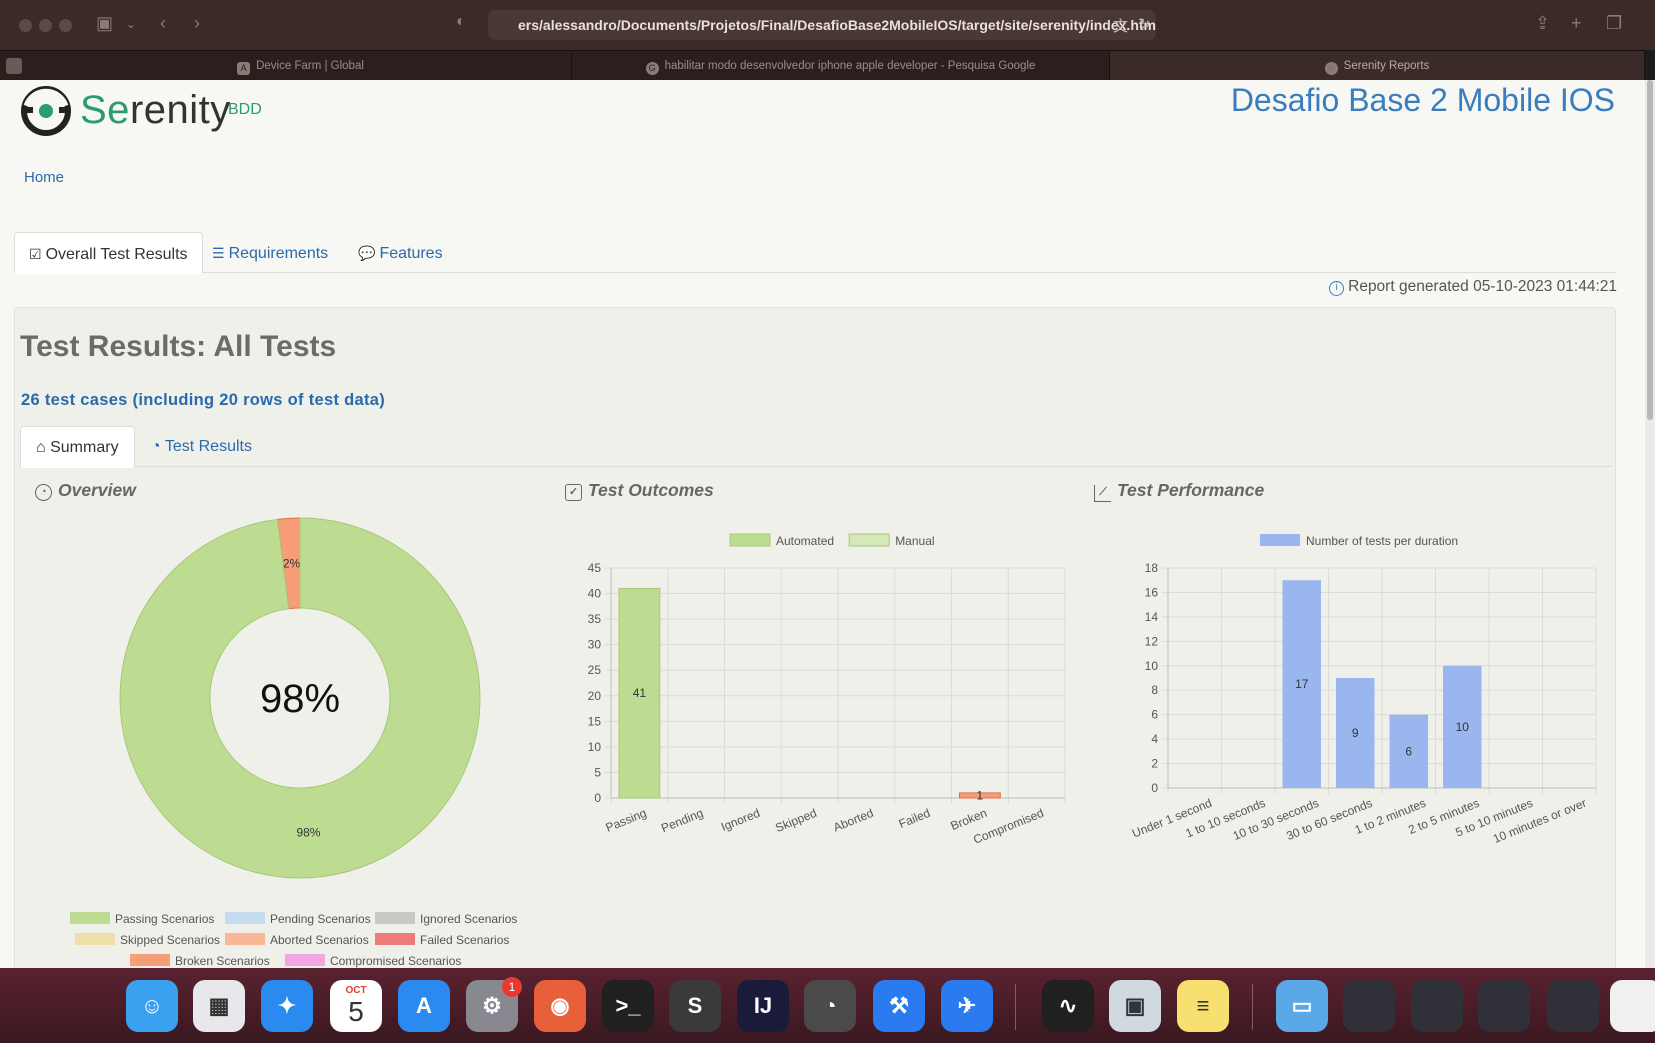  Describe the element at coordinates (219, 1006) in the screenshot. I see `launchpad-icon: ▦` at that location.